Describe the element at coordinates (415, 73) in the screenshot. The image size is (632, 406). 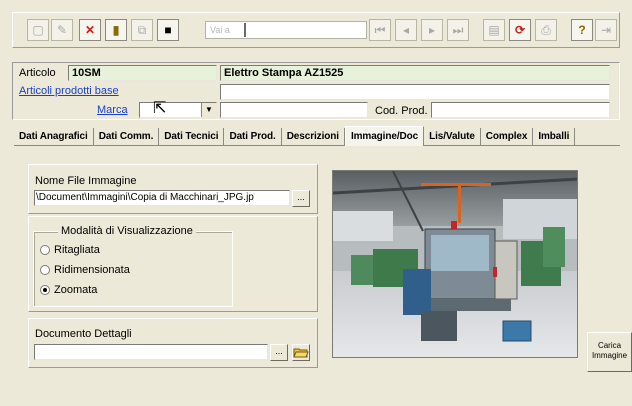
I see `articolo-description-field: Elettro Stampa AZ1525` at that location.